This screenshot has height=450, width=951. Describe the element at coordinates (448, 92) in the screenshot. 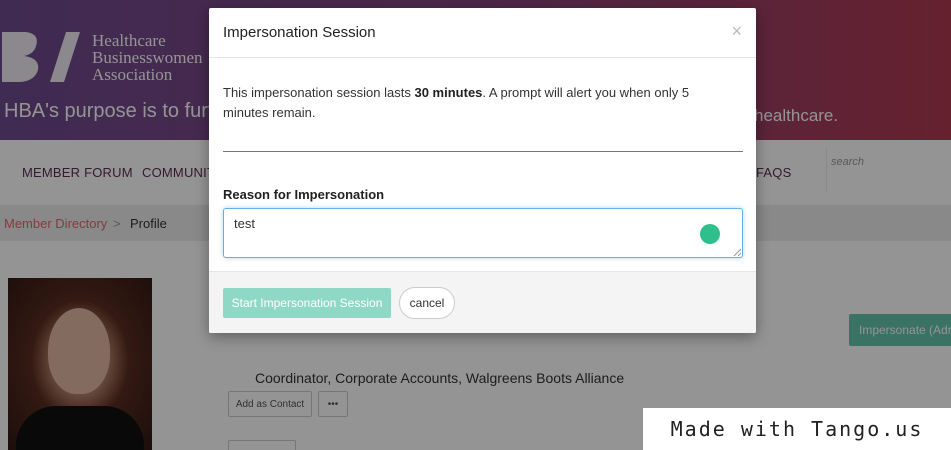

I see `session-duration: 30 minutes` at that location.